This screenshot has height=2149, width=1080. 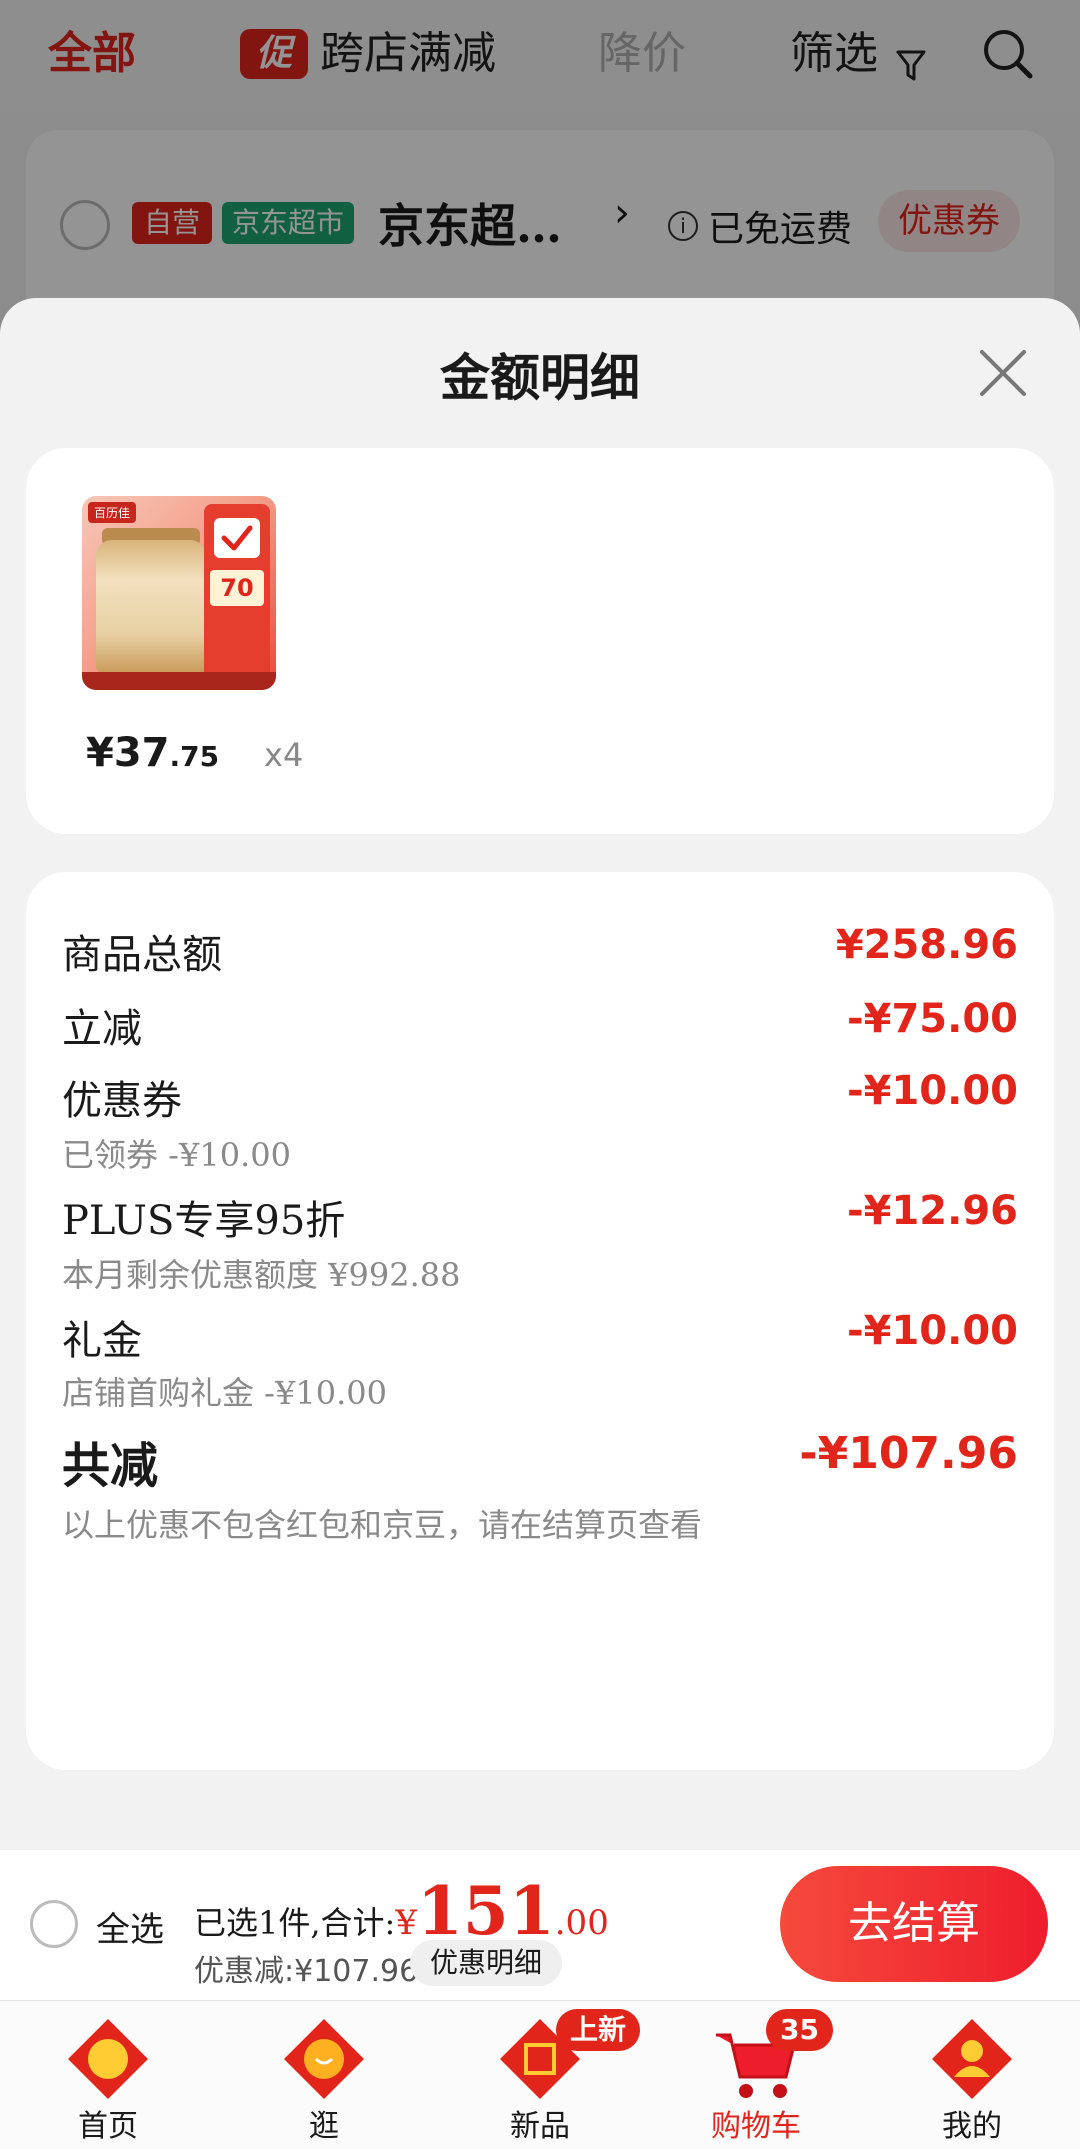 I want to click on plus-remaining-quota: 本月剩余优惠额度 ¥992.88, so click(x=261, y=1275).